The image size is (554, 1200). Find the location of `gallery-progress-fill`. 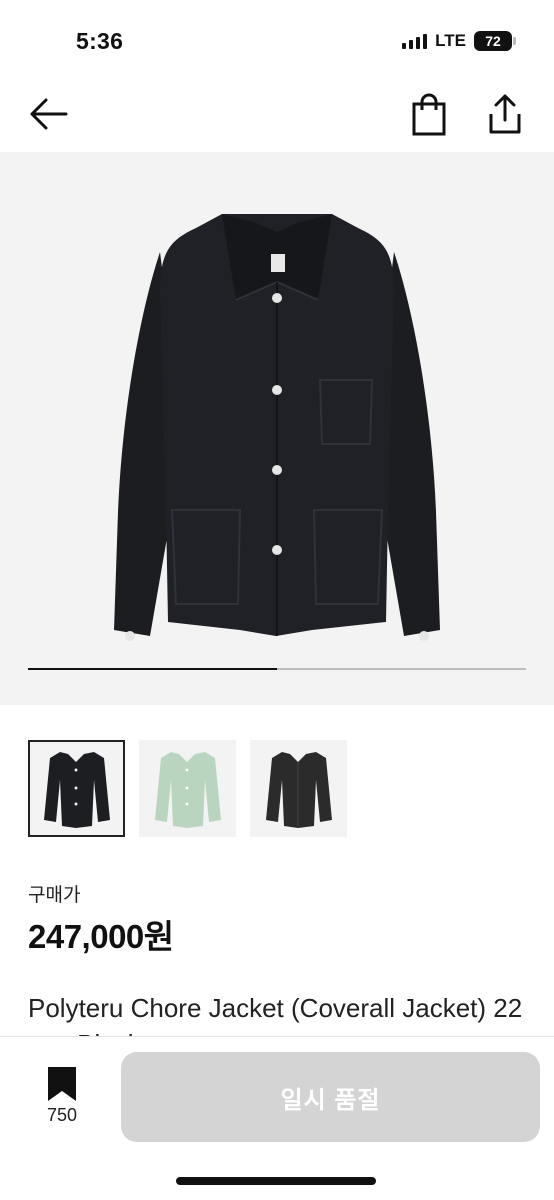

gallery-progress-fill is located at coordinates (152, 669).